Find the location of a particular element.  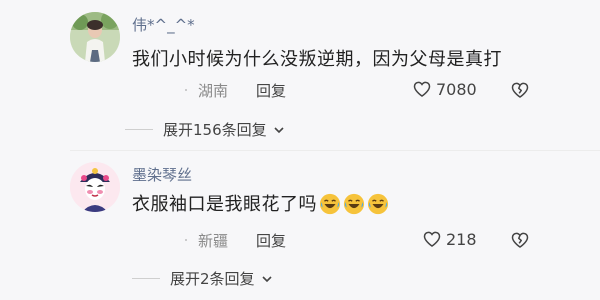

expand-replies-label: 展开2条回复 is located at coordinates (212, 279).